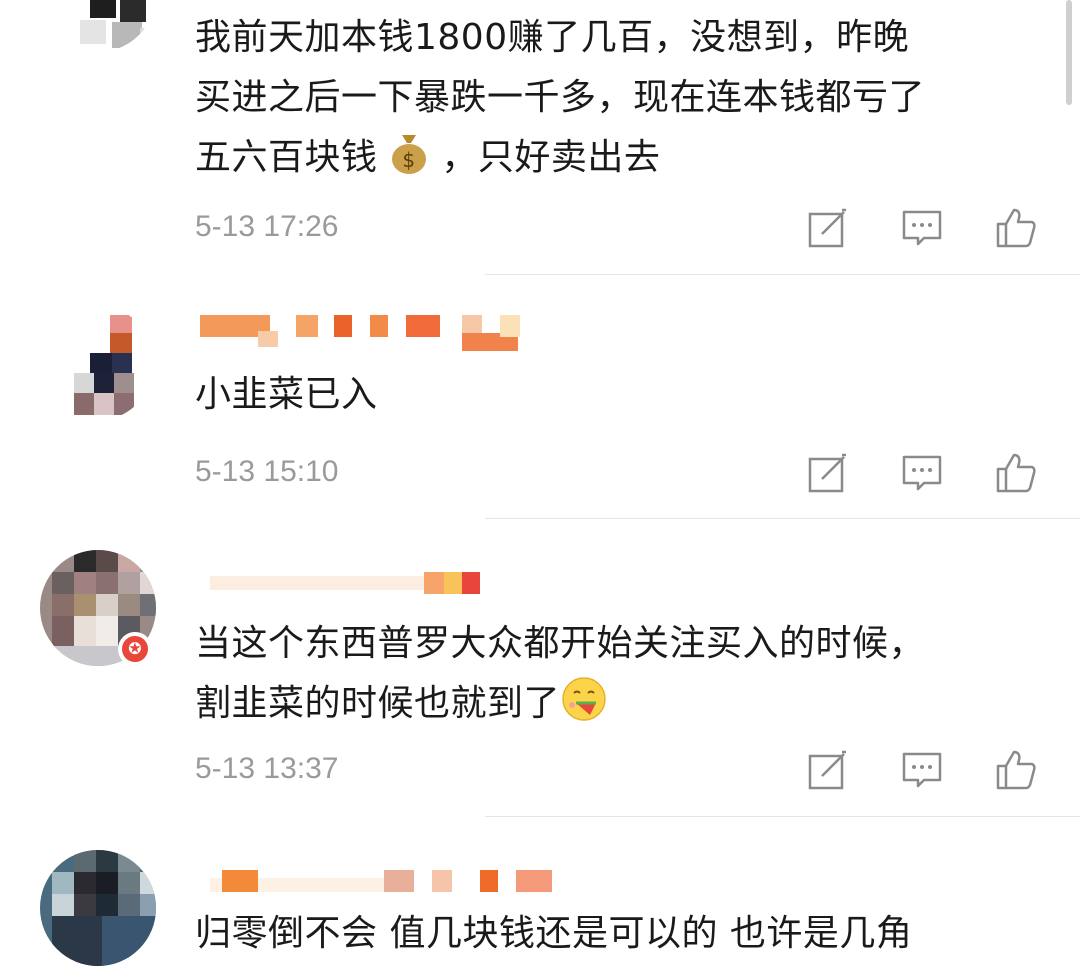 The height and width of the screenshot is (971, 1080). I want to click on eating-watermelon-face-icon, so click(584, 699).